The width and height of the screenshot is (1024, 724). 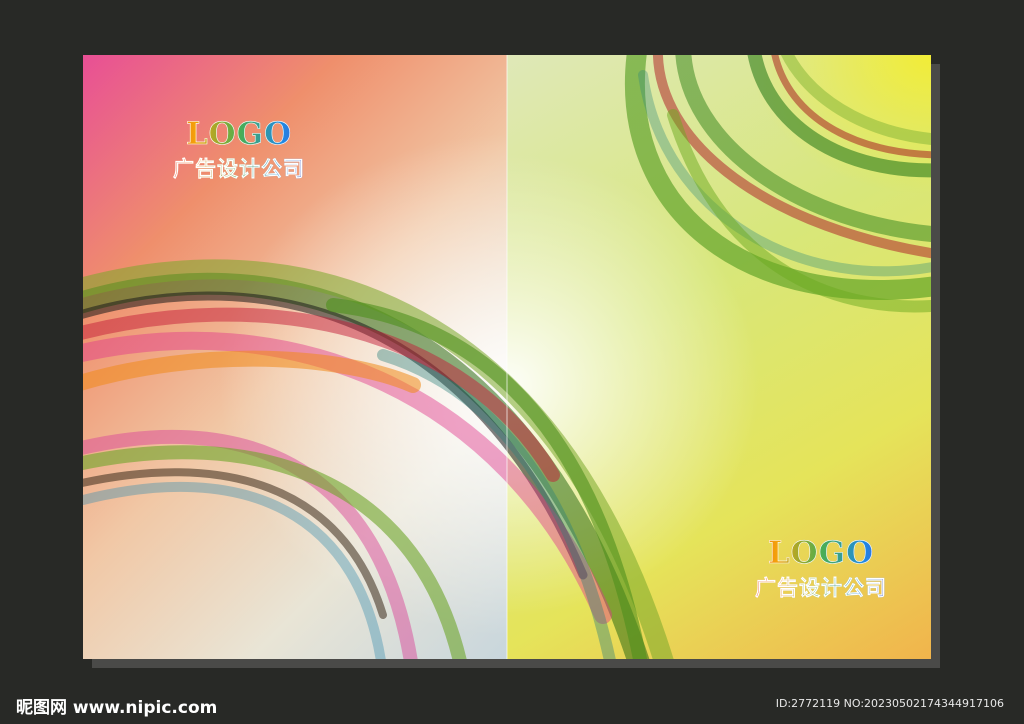 I want to click on image-id-watermark: ID:2772119 NO:20230502174344917106, so click(x=889, y=703).